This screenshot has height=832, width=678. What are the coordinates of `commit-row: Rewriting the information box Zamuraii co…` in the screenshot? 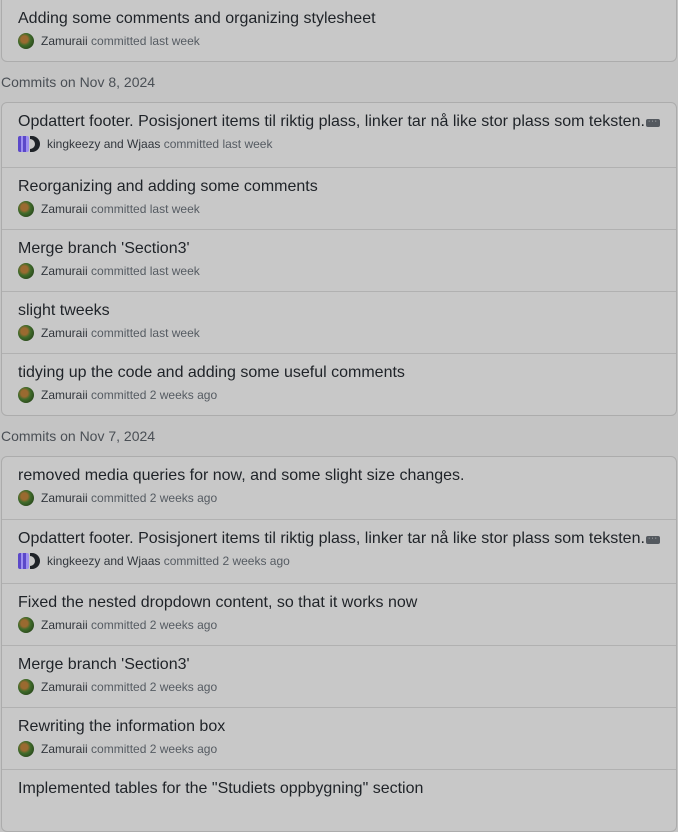 It's located at (339, 738).